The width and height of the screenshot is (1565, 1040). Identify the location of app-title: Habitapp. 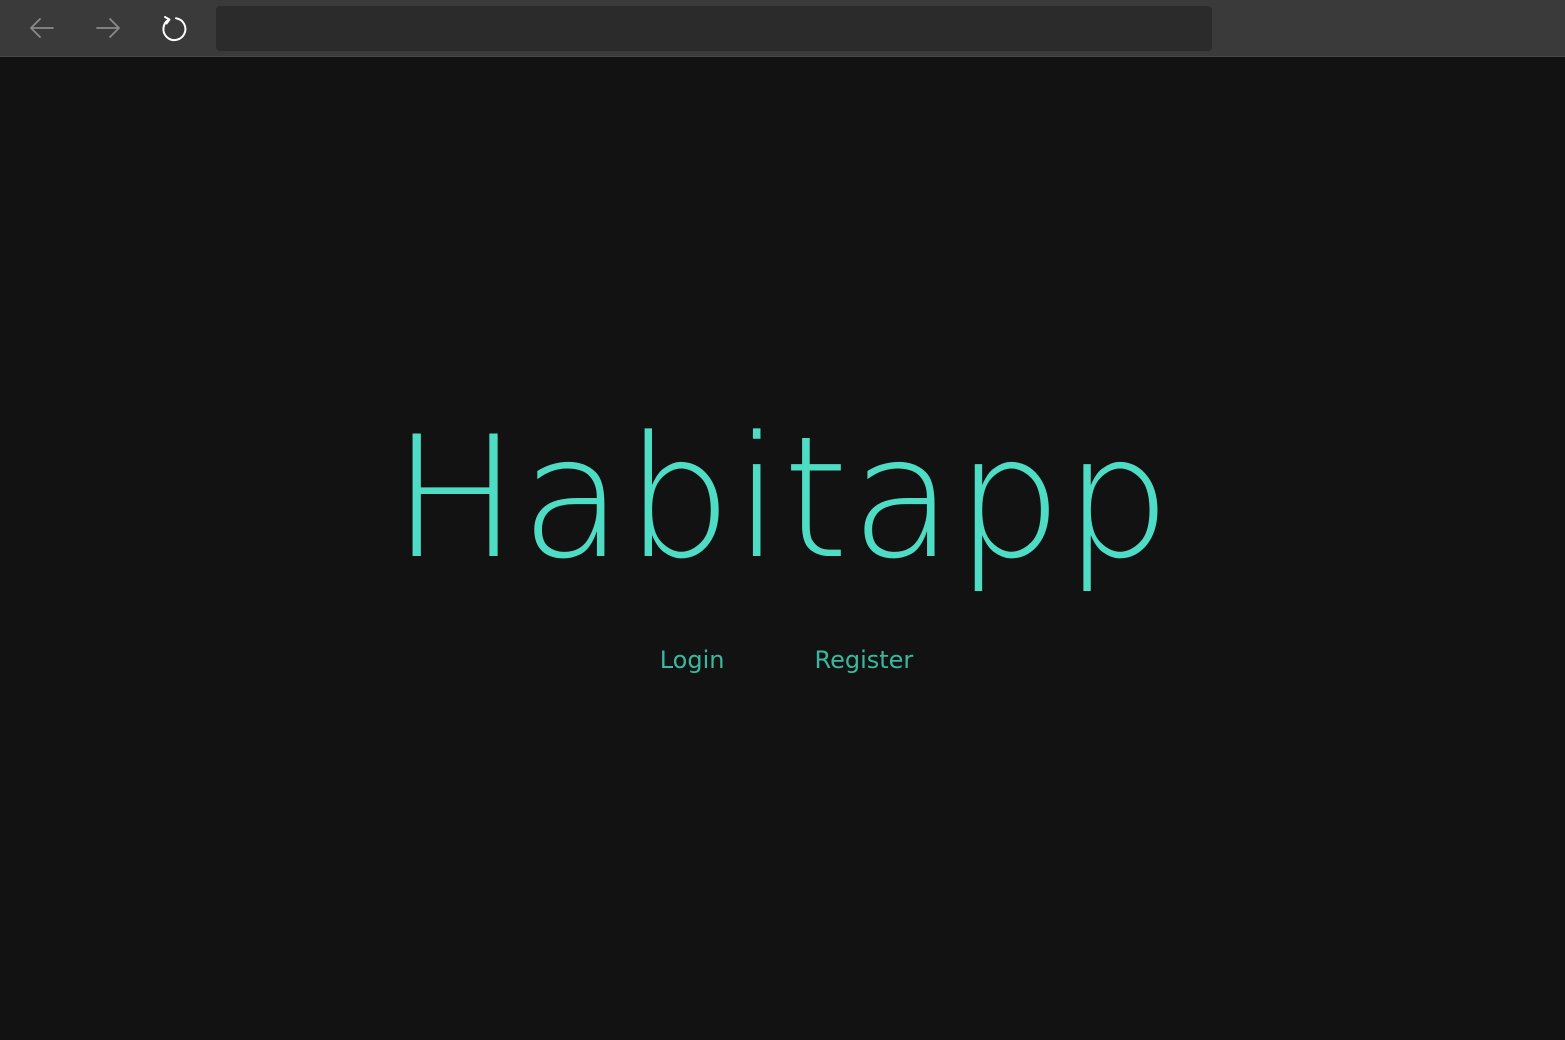
(782, 498).